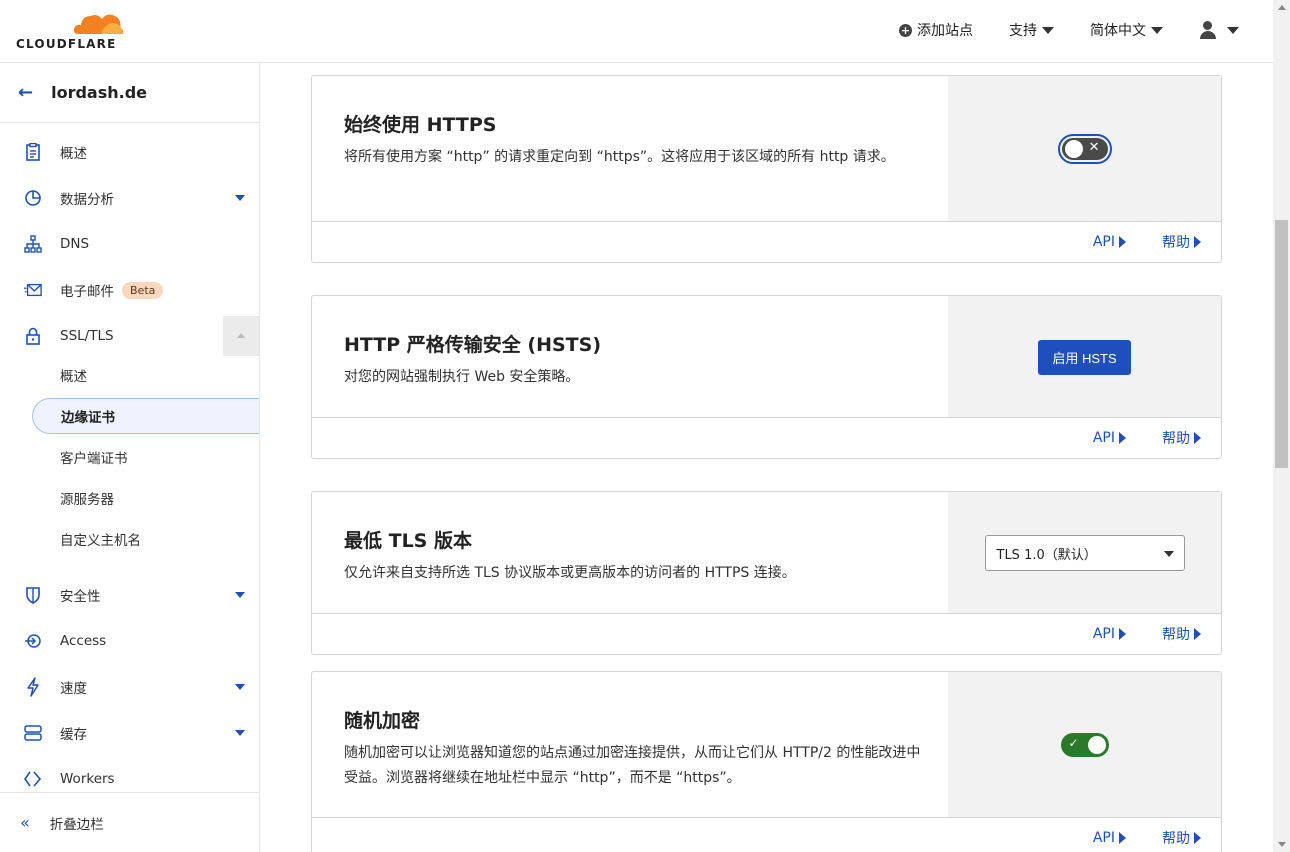  Describe the element at coordinates (905, 30) in the screenshot. I see `plus-circle-icon: +` at that location.